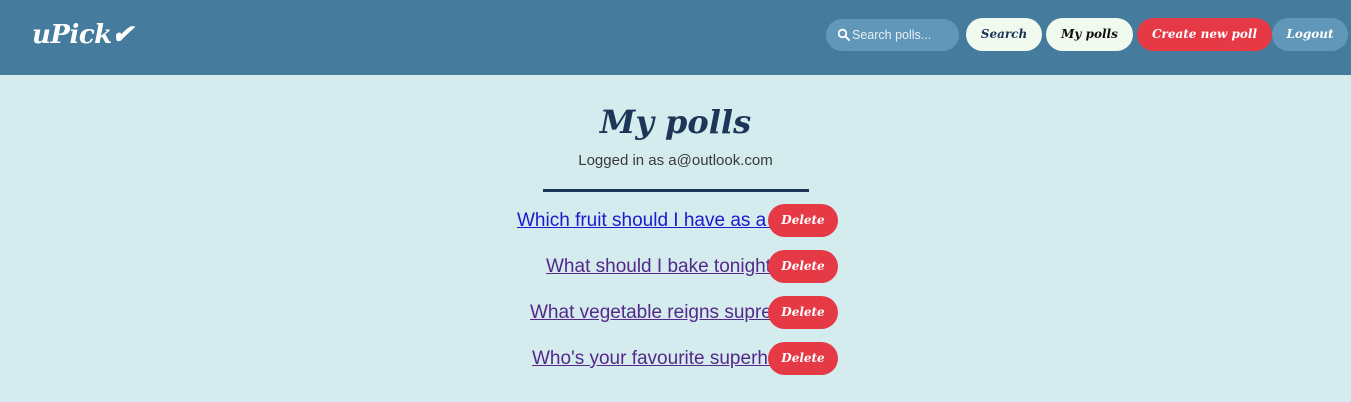  What do you see at coordinates (1204, 34) in the screenshot?
I see `create-new-poll-button: Create new poll` at bounding box center [1204, 34].